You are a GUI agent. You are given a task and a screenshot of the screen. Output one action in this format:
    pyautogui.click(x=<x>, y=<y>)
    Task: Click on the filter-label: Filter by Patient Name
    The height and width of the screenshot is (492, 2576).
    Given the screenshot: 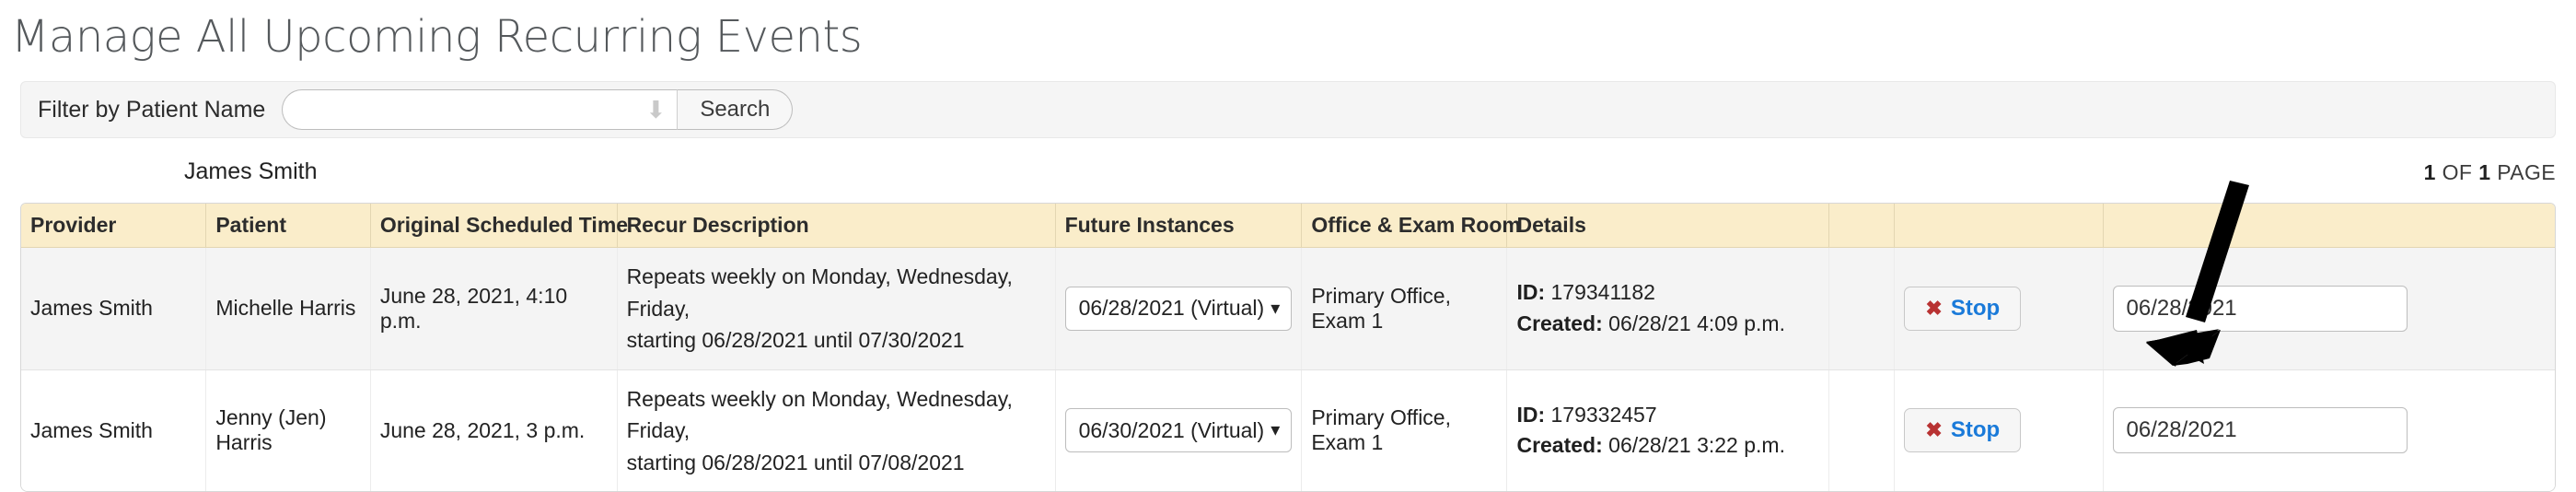 What is the action you would take?
    pyautogui.click(x=152, y=110)
    